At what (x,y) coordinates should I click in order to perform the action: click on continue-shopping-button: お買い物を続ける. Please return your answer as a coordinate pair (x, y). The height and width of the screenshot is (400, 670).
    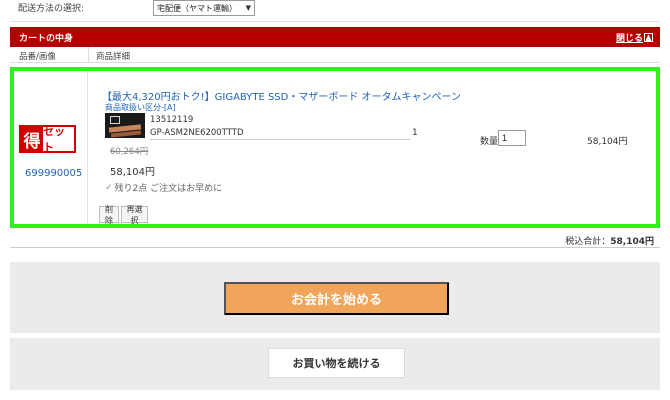
    Looking at the image, I should click on (336, 363).